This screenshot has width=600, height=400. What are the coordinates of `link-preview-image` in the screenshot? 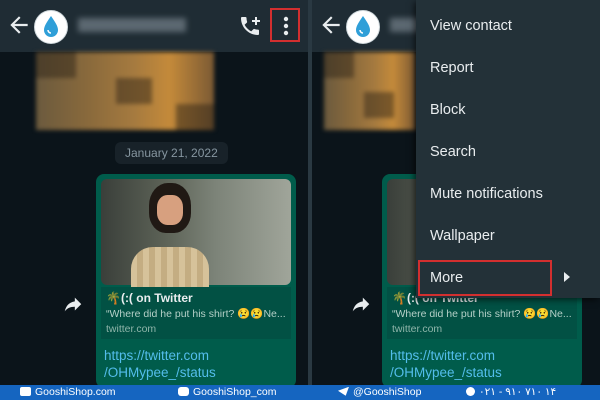 It's located at (196, 233).